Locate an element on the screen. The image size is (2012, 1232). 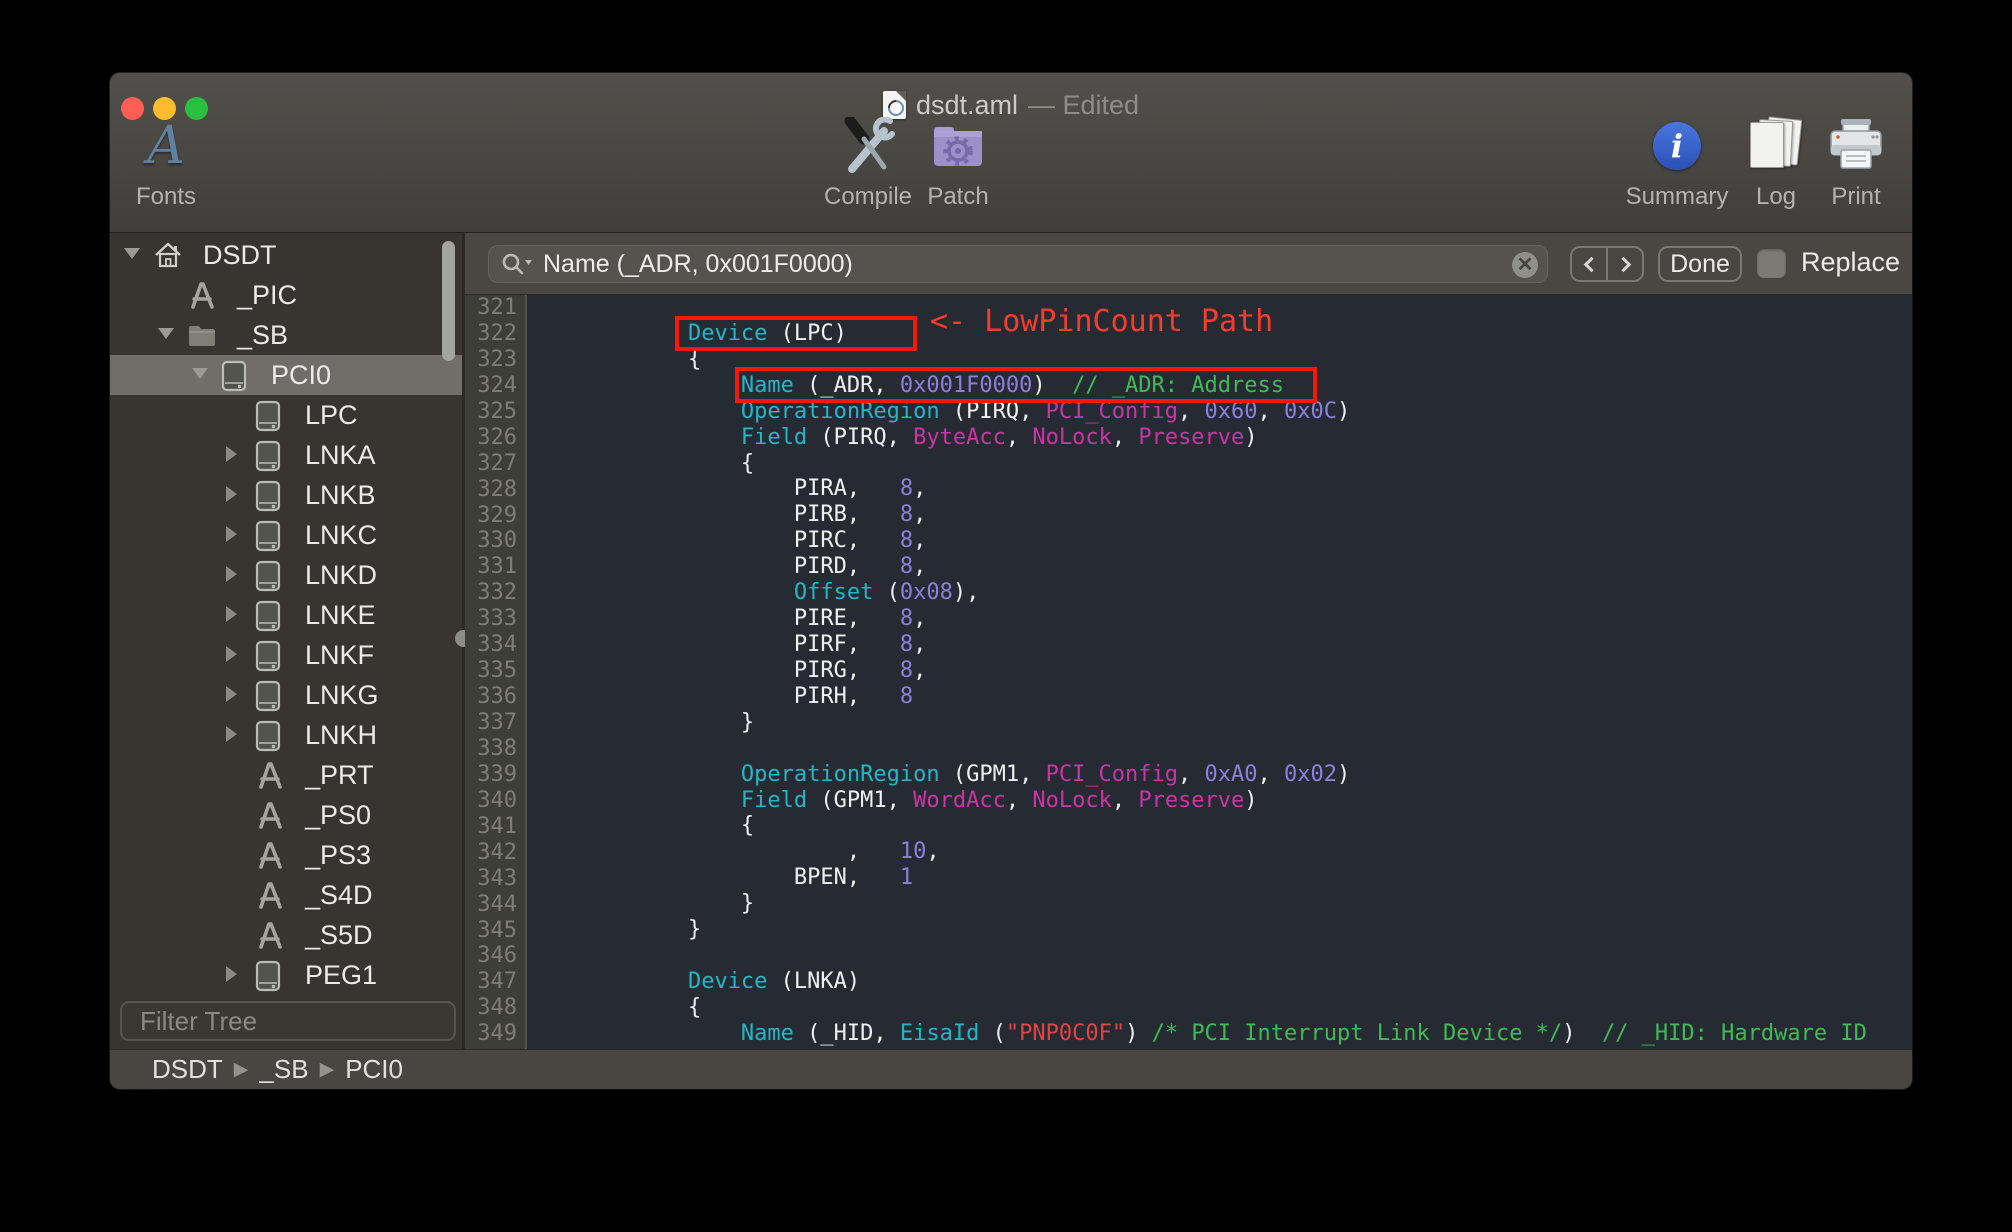
line-number: 321 is located at coordinates (497, 307).